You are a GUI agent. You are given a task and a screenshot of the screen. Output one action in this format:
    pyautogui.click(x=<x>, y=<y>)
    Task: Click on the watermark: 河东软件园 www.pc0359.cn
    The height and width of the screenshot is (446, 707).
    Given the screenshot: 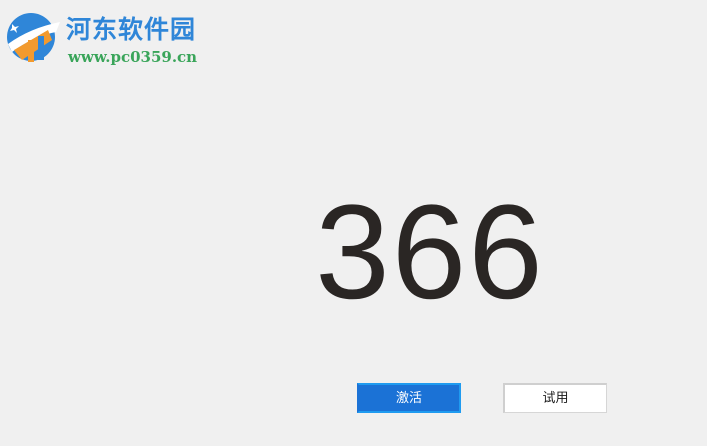 What is the action you would take?
    pyautogui.click(x=109, y=39)
    